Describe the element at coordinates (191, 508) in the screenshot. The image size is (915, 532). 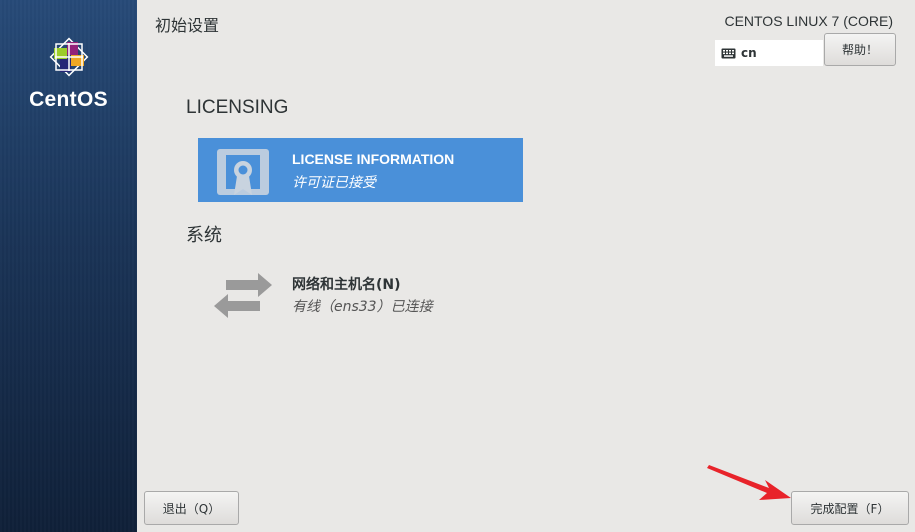
I see `quit-button: 退出（Q）` at that location.